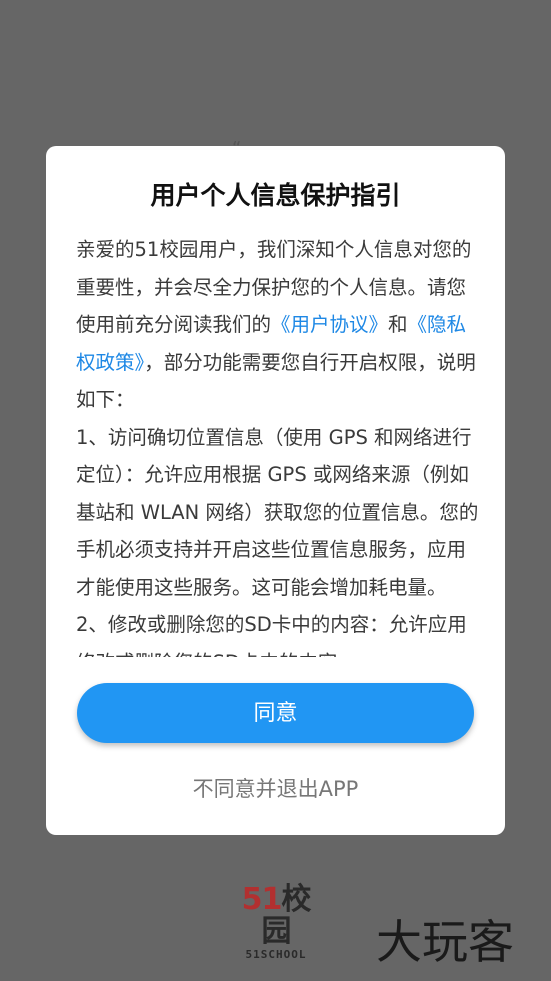  I want to click on app-logo: 51校园 51SCHOOL, so click(276, 923).